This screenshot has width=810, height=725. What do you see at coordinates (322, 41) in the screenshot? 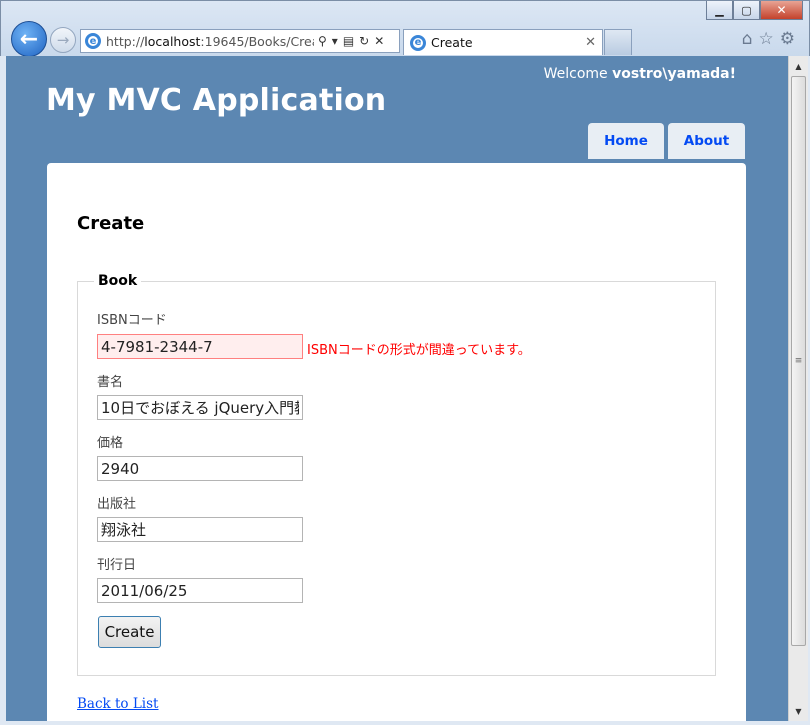
I see `search-icon: ⚲` at bounding box center [322, 41].